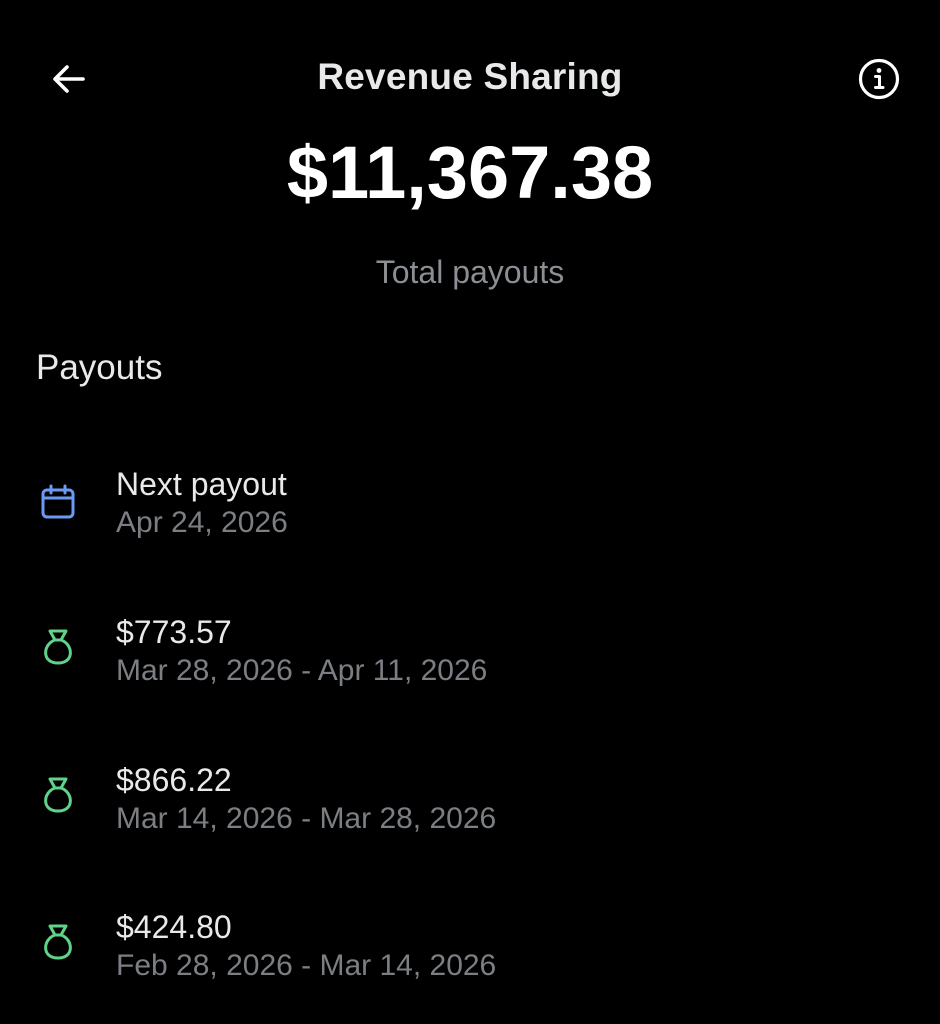  I want to click on info-circle-icon, so click(879, 79).